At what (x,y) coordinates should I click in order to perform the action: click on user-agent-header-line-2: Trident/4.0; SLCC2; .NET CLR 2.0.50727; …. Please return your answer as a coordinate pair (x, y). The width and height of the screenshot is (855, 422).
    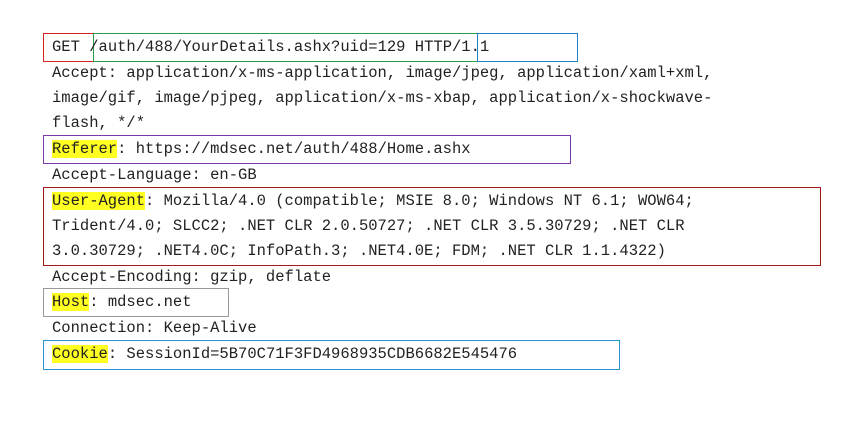
    Looking at the image, I should click on (368, 226).